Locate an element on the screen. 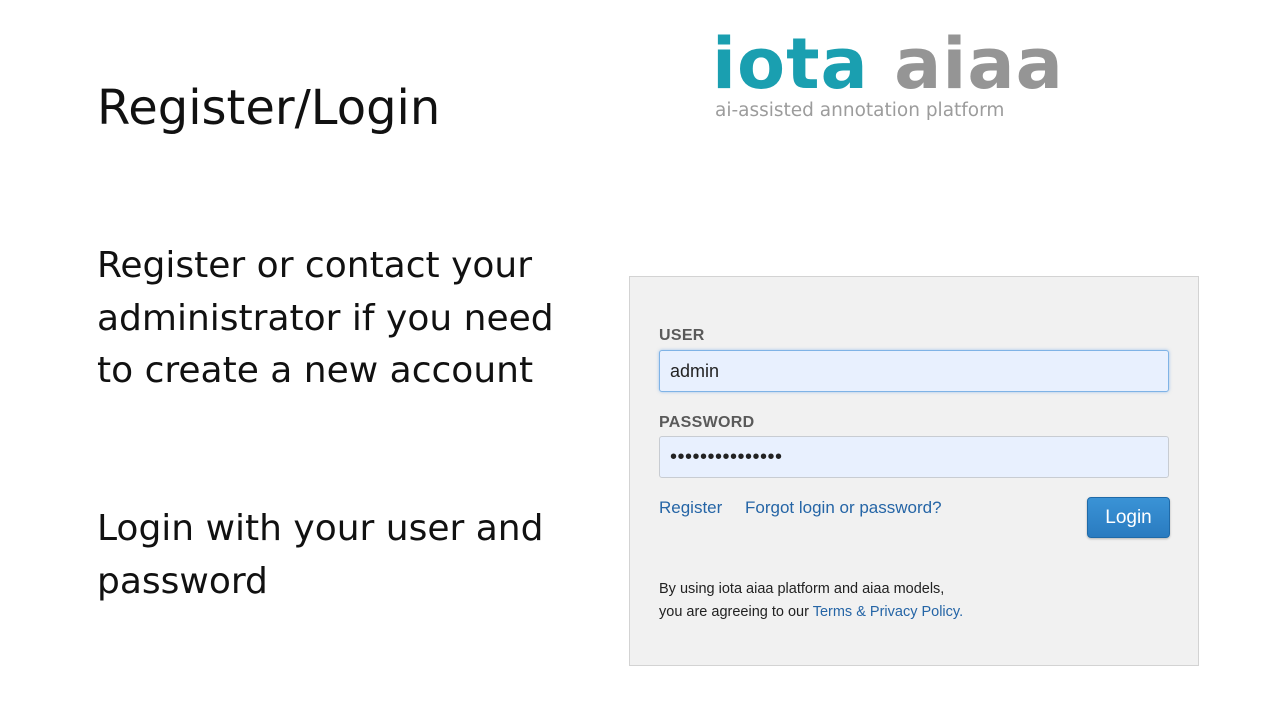  password-input is located at coordinates (914, 457).